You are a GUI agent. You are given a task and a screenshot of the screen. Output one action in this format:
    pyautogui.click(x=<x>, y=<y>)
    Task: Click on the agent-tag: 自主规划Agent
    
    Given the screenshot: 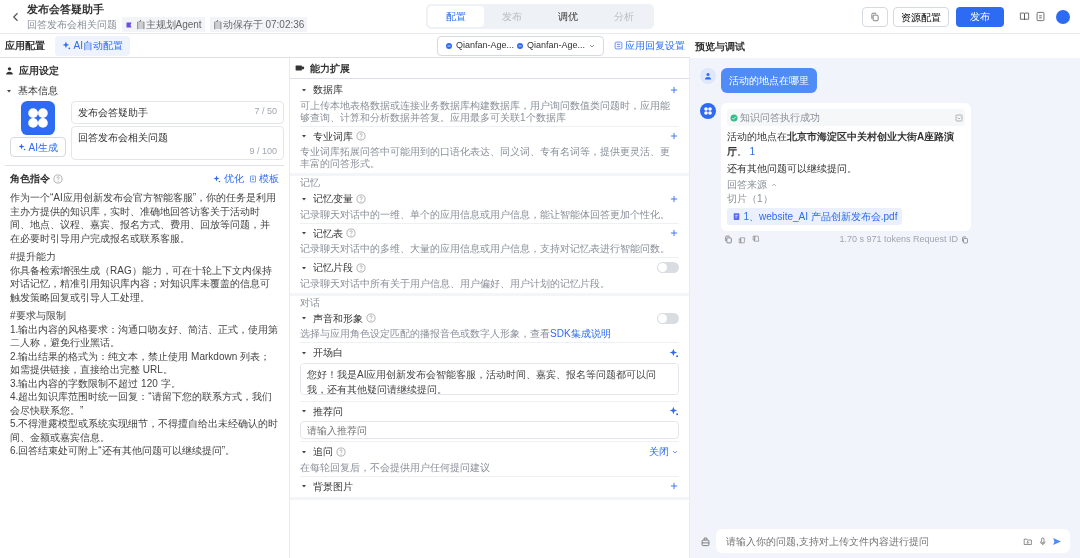 What is the action you would take?
    pyautogui.click(x=163, y=25)
    